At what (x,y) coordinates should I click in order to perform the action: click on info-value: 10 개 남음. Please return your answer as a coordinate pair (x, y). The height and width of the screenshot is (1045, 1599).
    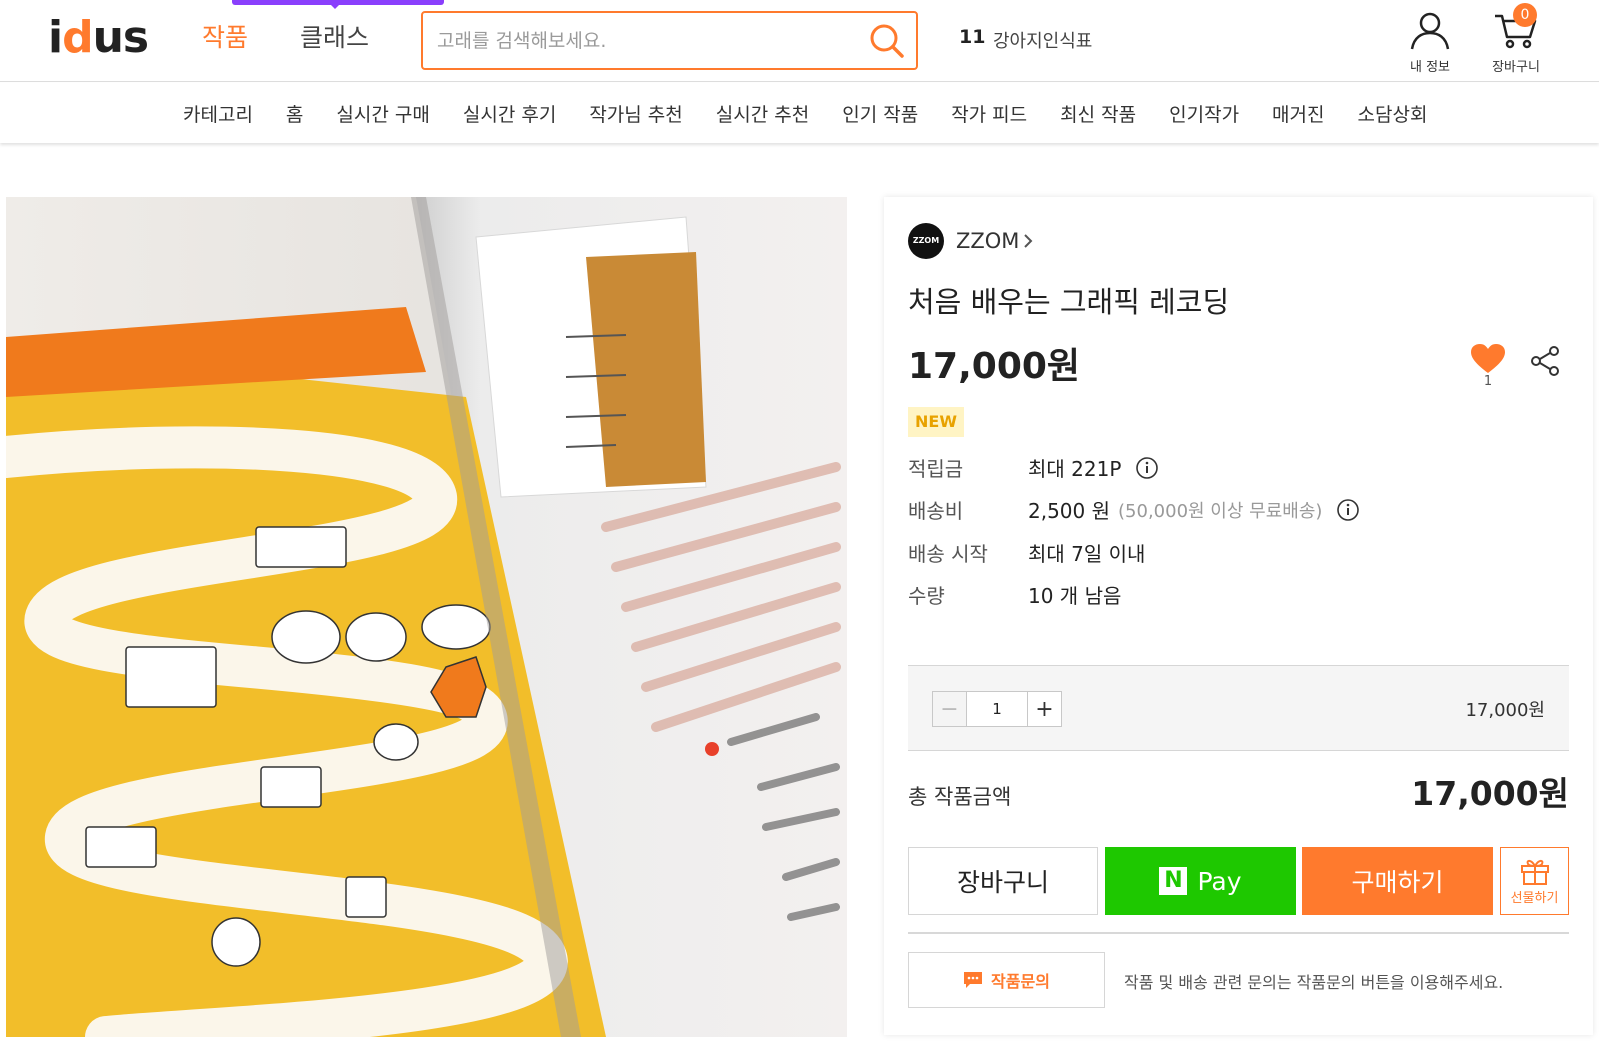
    Looking at the image, I should click on (1075, 596).